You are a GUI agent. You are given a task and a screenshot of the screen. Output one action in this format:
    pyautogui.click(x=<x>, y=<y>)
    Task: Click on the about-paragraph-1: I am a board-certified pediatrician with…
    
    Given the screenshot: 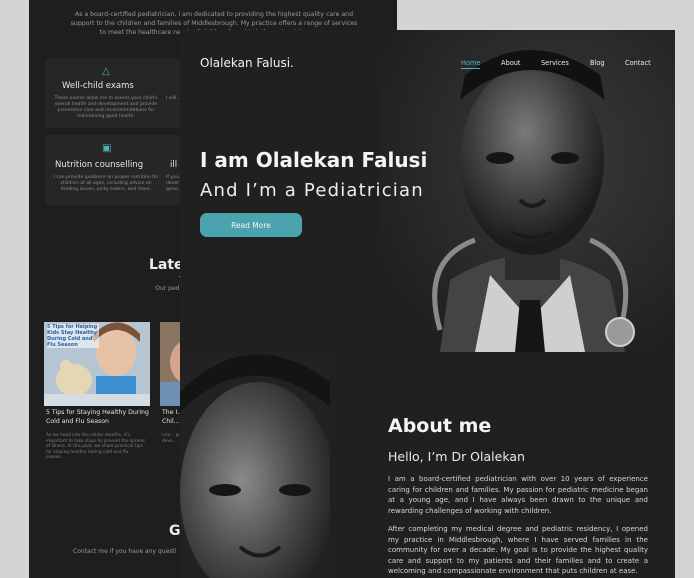 What is the action you would take?
    pyautogui.click(x=518, y=495)
    